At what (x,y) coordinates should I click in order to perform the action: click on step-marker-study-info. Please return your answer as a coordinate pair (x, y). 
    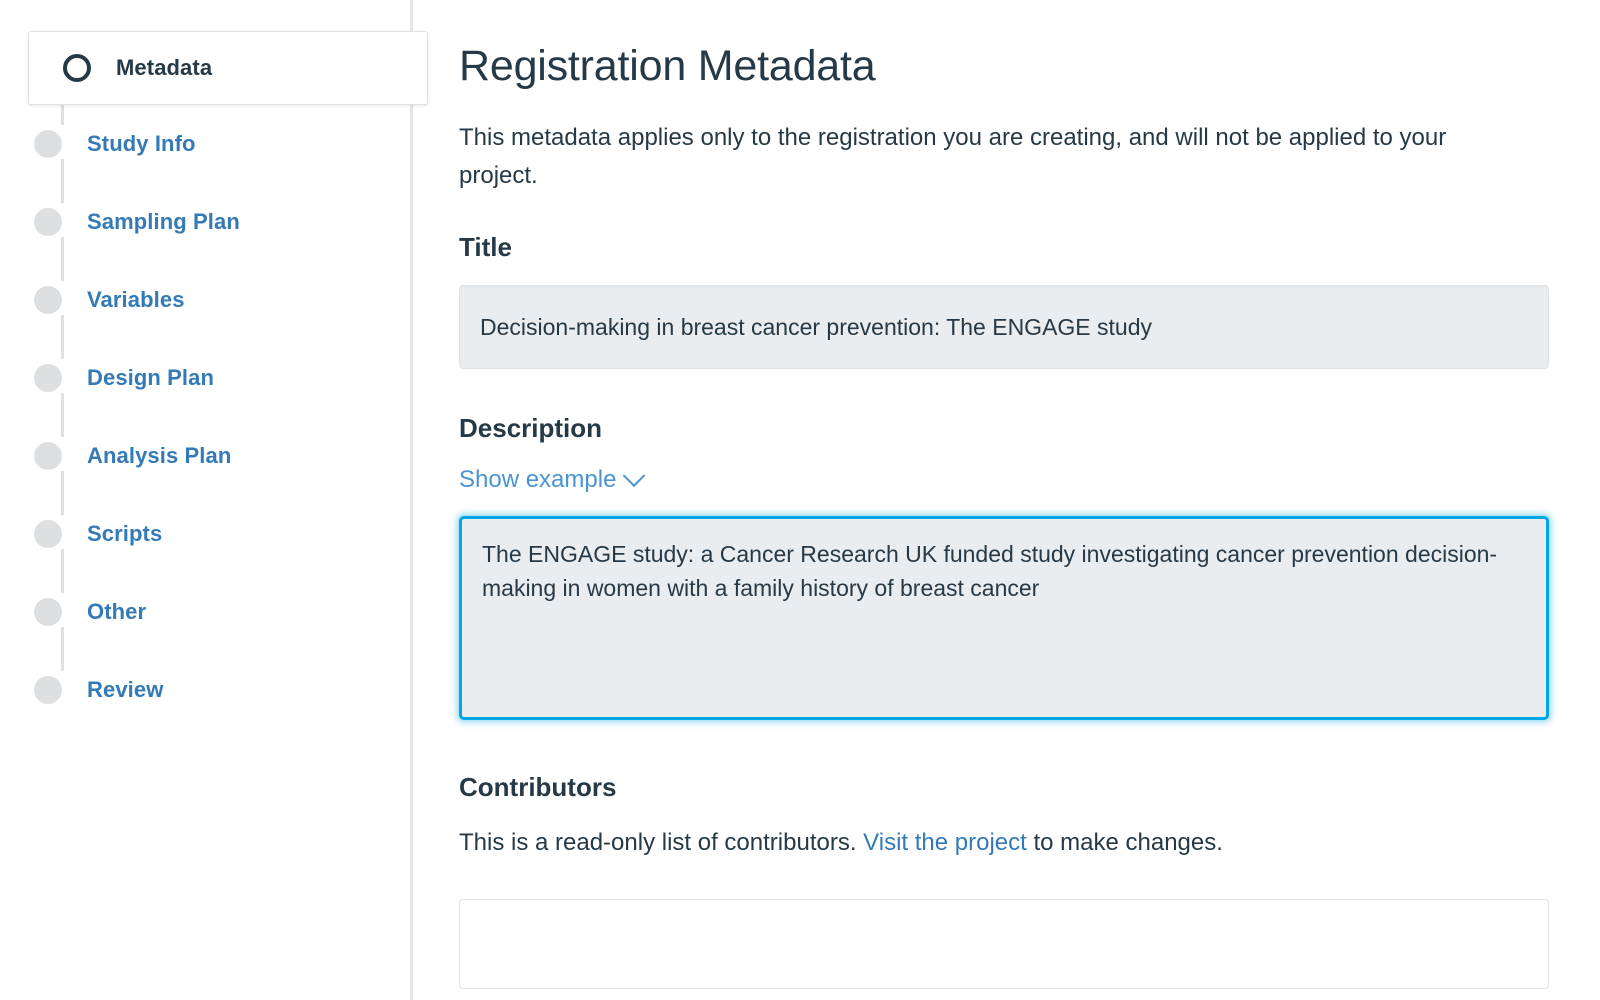
    Looking at the image, I should click on (48, 144).